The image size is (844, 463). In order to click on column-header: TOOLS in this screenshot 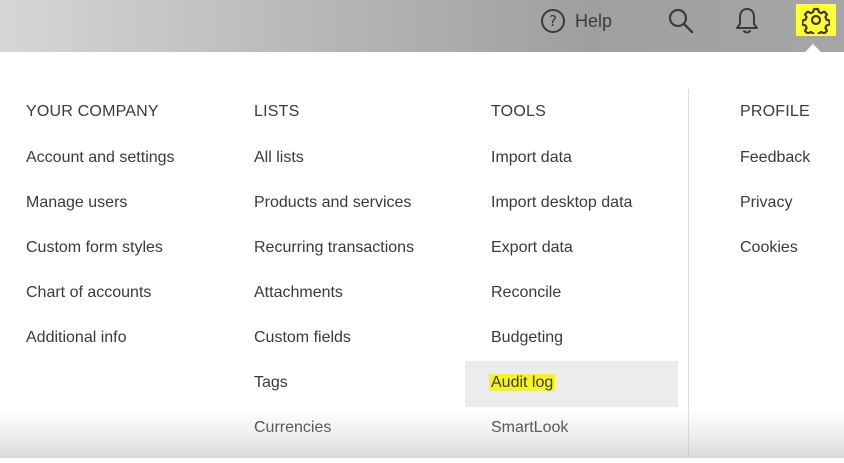, I will do `click(518, 111)`.